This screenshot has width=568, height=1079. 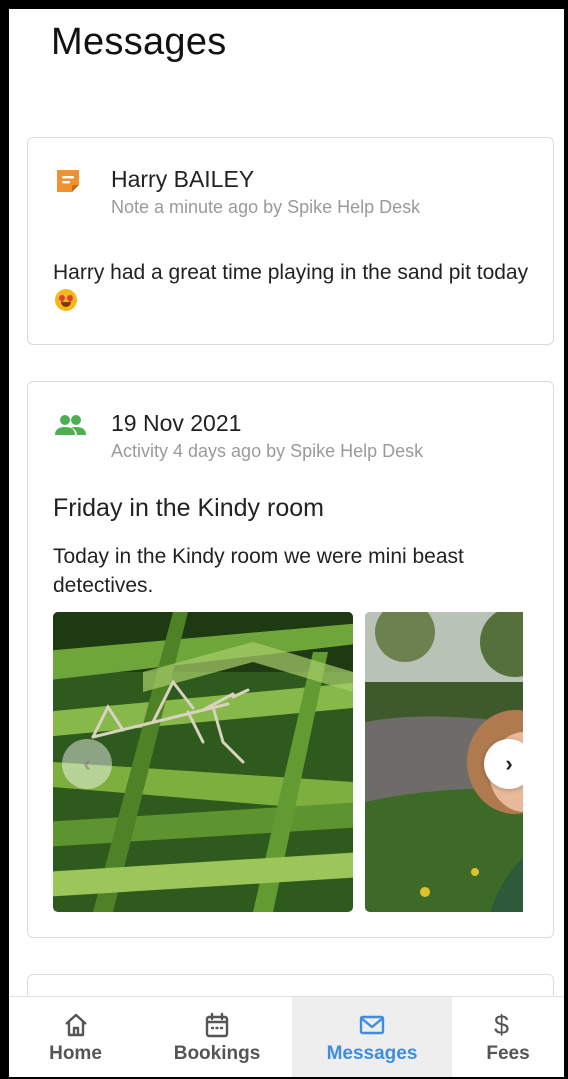 What do you see at coordinates (68, 181) in the screenshot?
I see `note-icon` at bounding box center [68, 181].